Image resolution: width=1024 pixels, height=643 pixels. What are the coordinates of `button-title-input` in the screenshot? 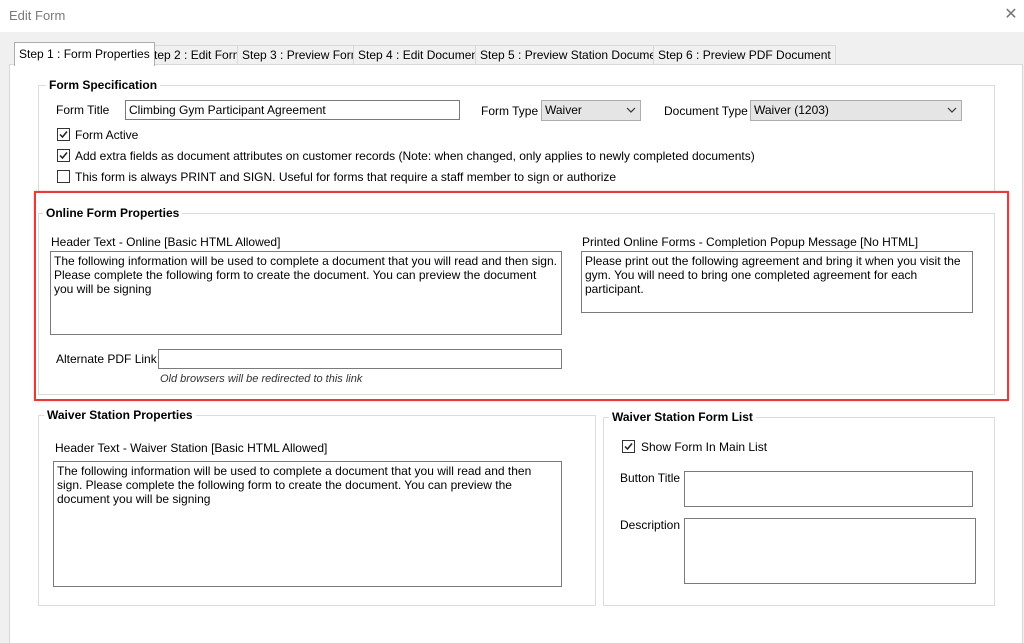 It's located at (828, 489).